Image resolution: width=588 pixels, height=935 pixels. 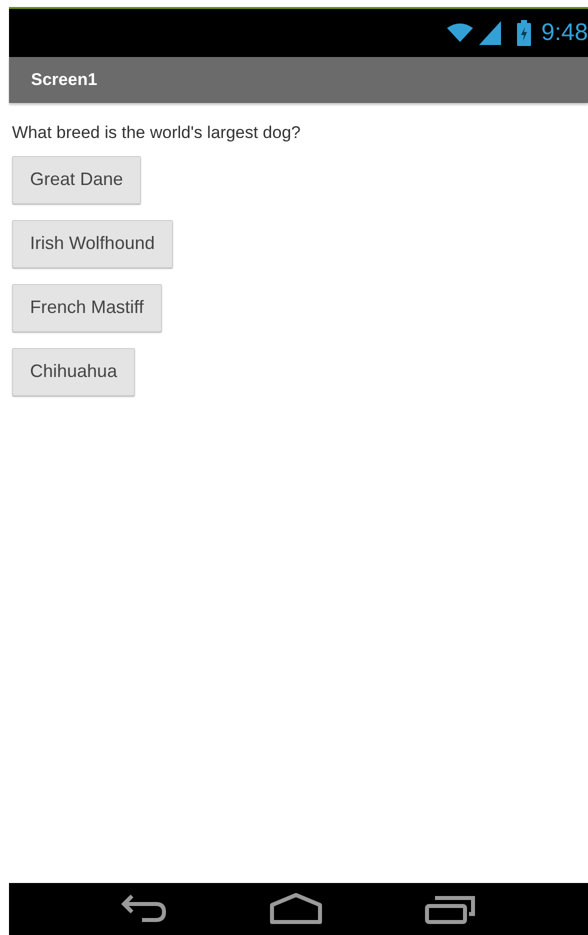 What do you see at coordinates (460, 33) in the screenshot?
I see `wifi-icon` at bounding box center [460, 33].